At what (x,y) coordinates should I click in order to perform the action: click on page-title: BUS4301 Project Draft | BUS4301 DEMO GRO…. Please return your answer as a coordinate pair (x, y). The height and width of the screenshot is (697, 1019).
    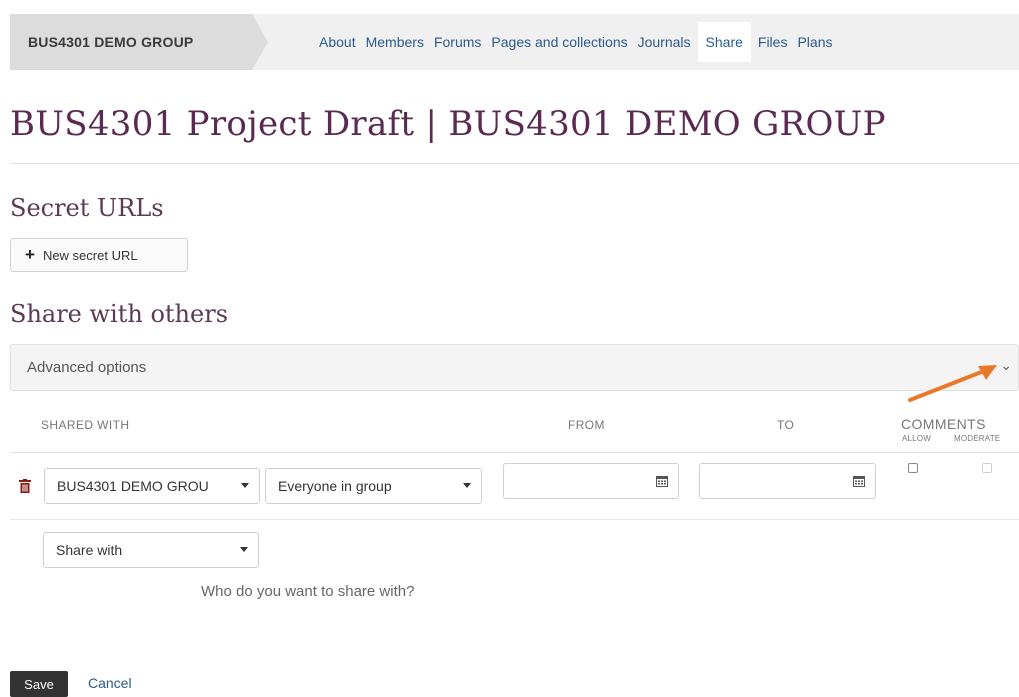
    Looking at the image, I should click on (448, 124).